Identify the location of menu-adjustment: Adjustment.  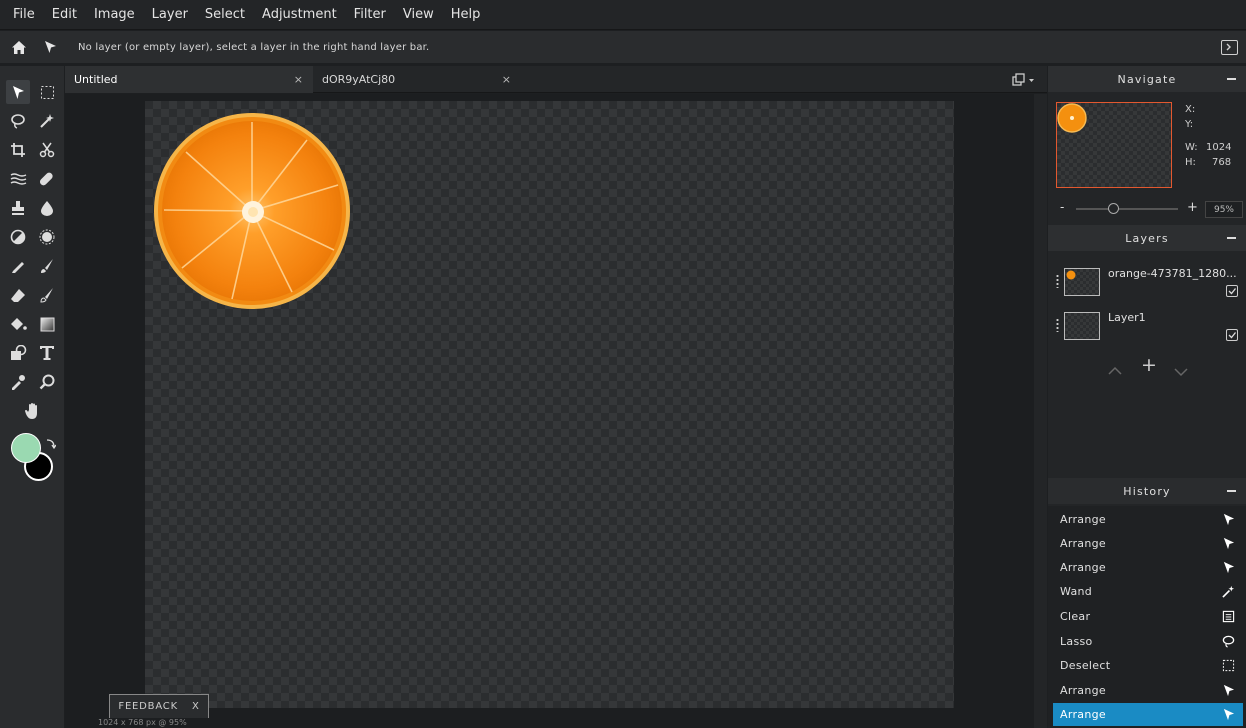
(299, 14).